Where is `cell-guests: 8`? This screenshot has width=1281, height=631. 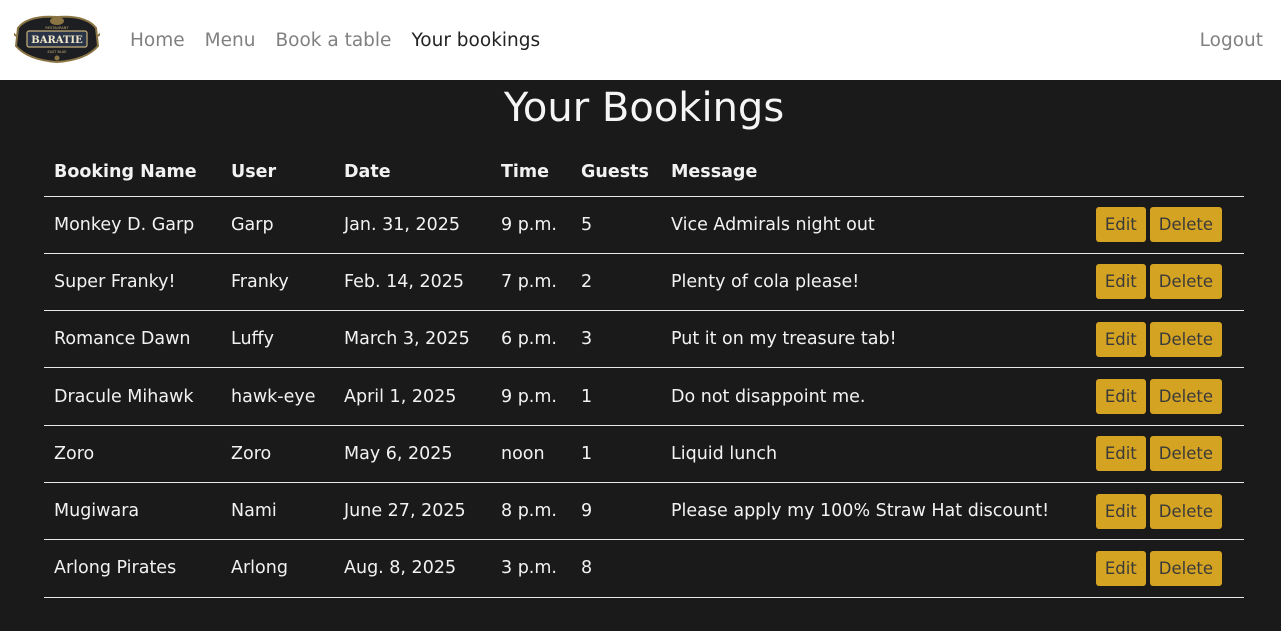
cell-guests: 8 is located at coordinates (616, 568).